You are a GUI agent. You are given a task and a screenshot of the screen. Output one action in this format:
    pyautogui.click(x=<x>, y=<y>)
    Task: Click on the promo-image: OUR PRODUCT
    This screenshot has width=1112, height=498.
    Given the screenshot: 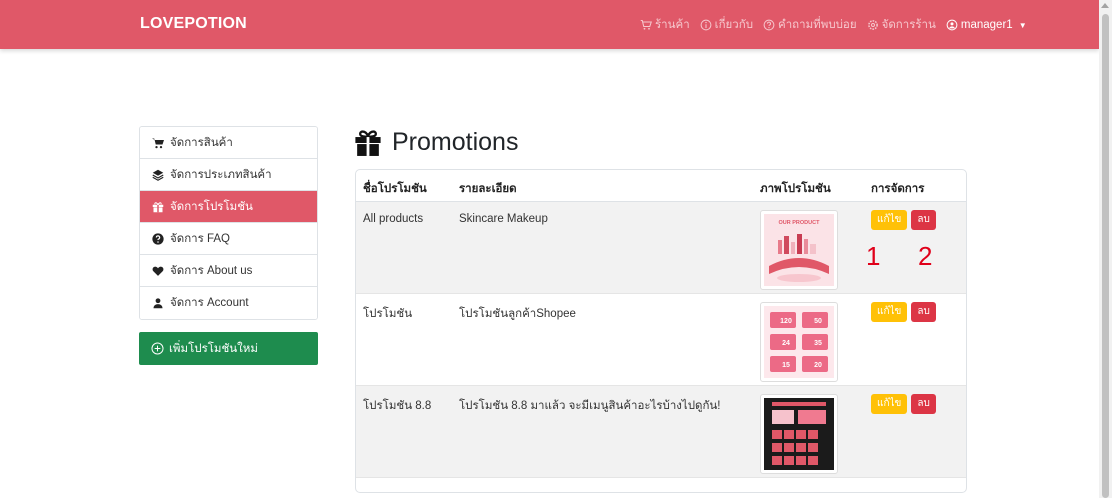 What is the action you would take?
    pyautogui.click(x=799, y=250)
    